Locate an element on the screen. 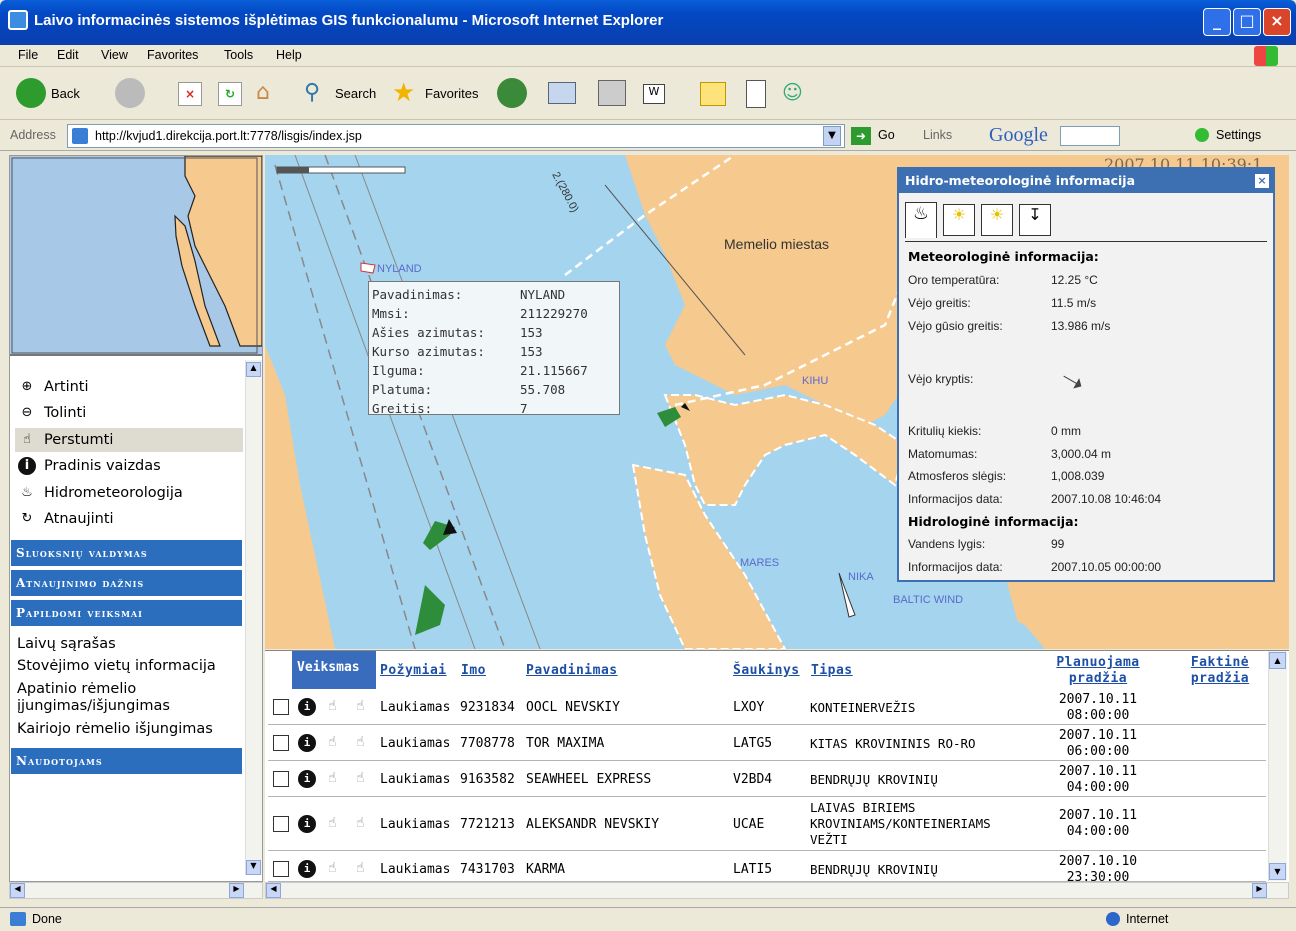  messenger-icon is located at coordinates (756, 94).